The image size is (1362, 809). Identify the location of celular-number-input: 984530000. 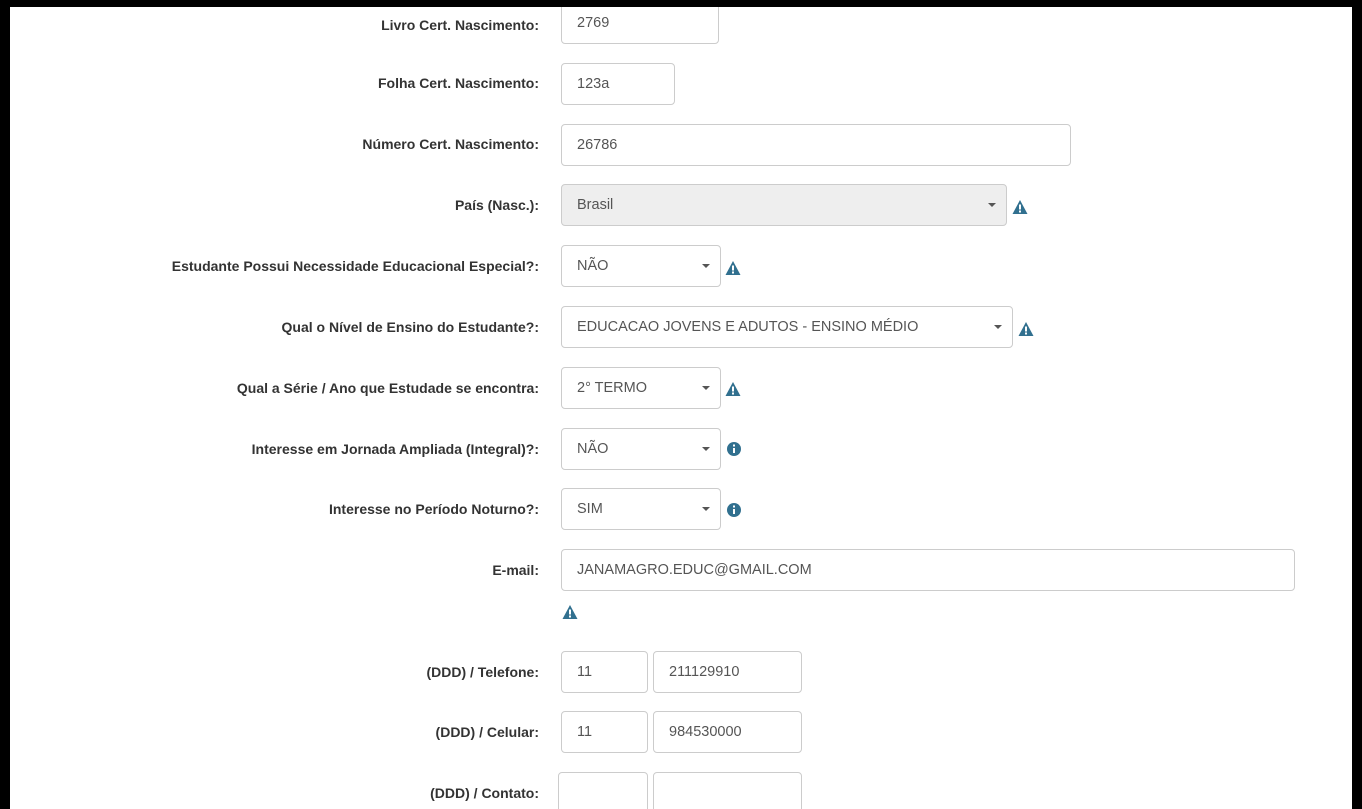
(727, 732).